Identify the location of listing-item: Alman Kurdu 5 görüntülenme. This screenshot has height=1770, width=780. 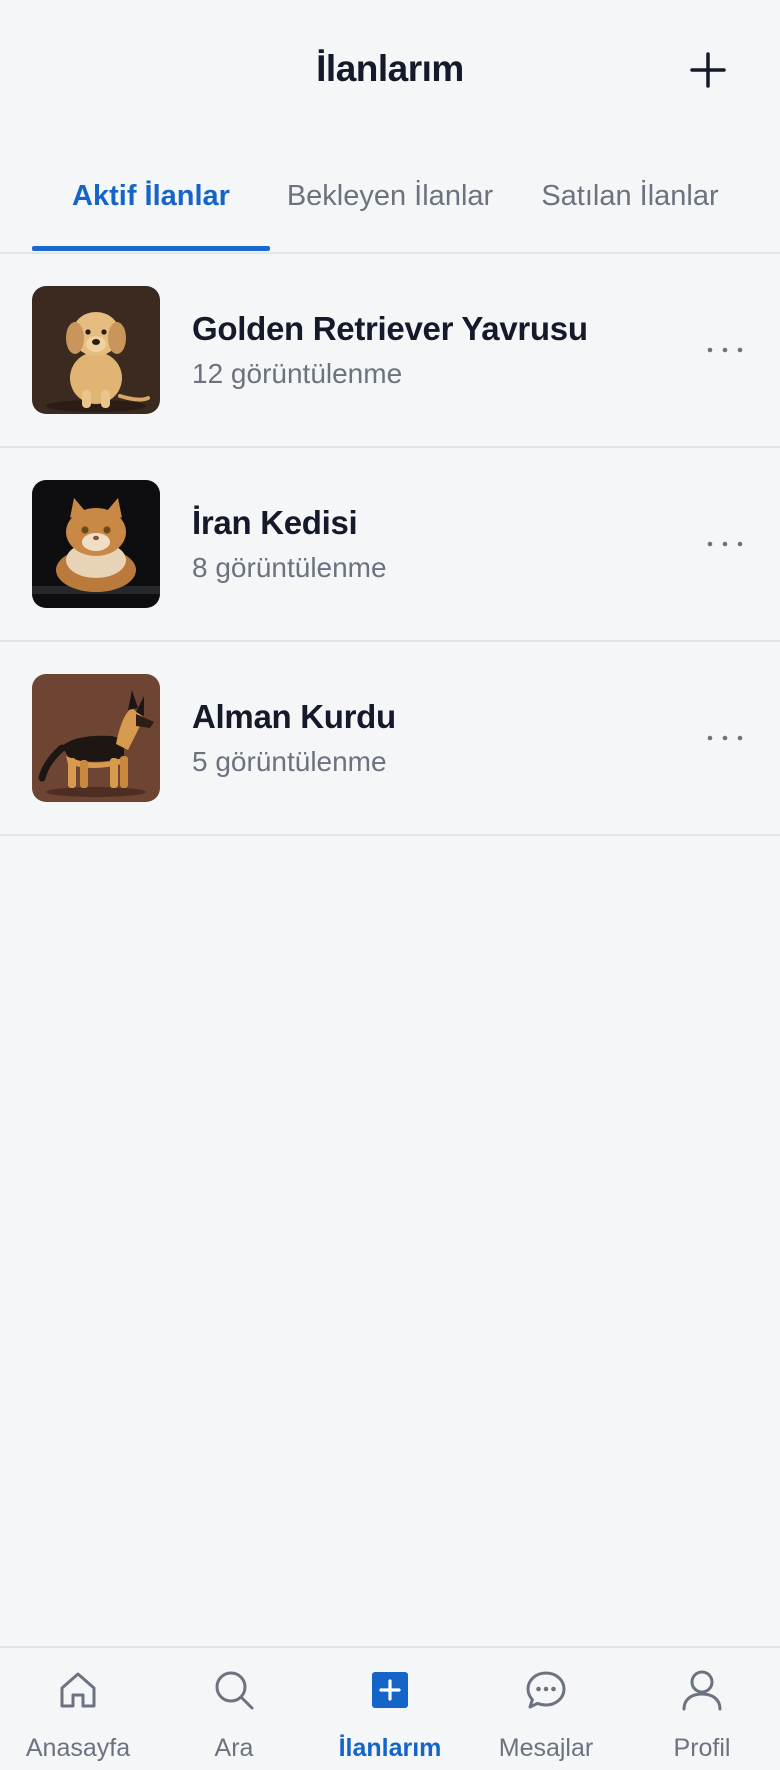
(390, 739).